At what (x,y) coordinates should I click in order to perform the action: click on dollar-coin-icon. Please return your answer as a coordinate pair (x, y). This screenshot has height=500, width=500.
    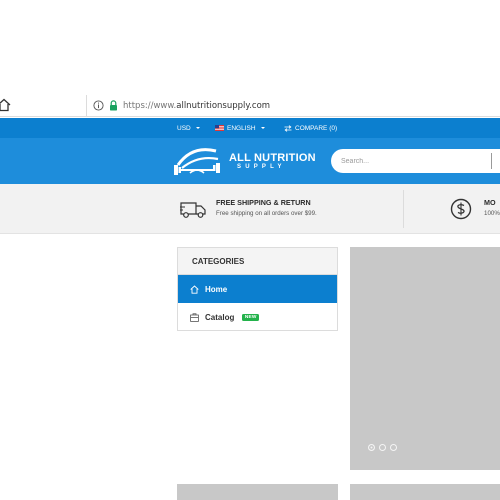
    Looking at the image, I should click on (461, 209).